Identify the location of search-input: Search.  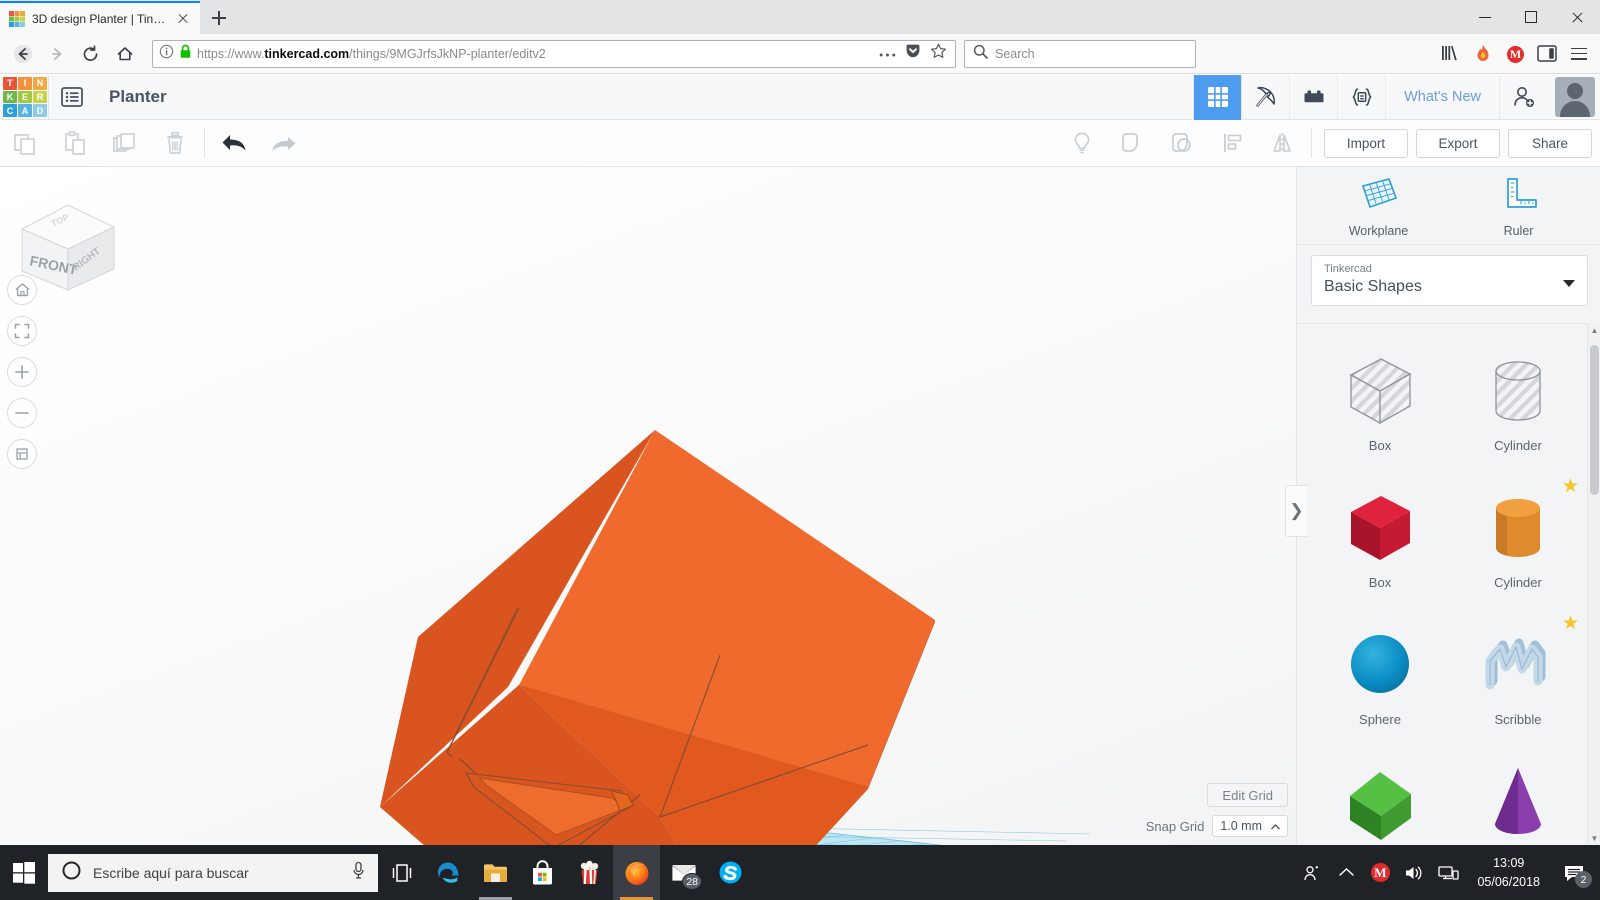
(1015, 54).